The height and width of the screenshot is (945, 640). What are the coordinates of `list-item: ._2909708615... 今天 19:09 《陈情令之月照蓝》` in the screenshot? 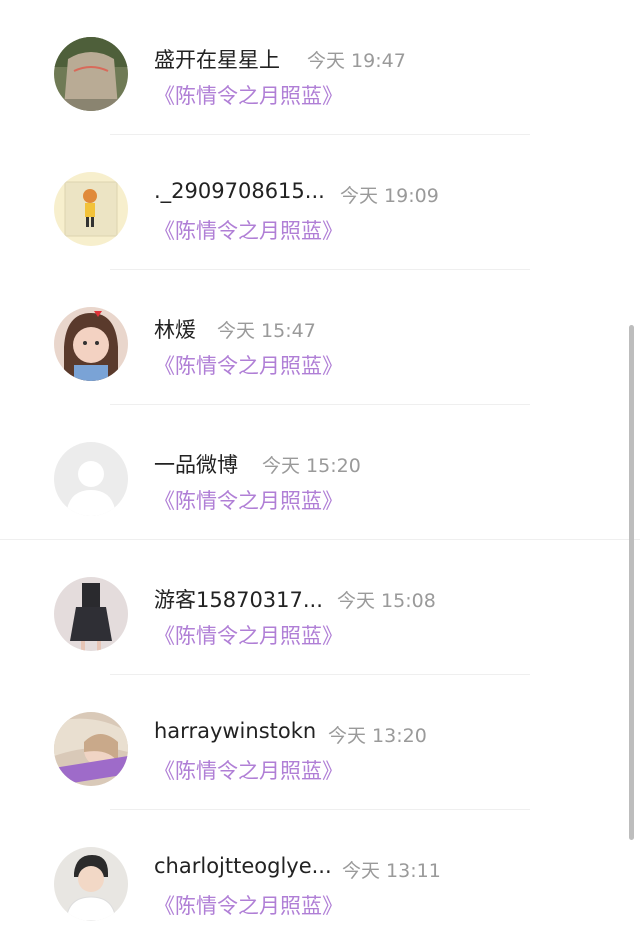 It's located at (320, 202).